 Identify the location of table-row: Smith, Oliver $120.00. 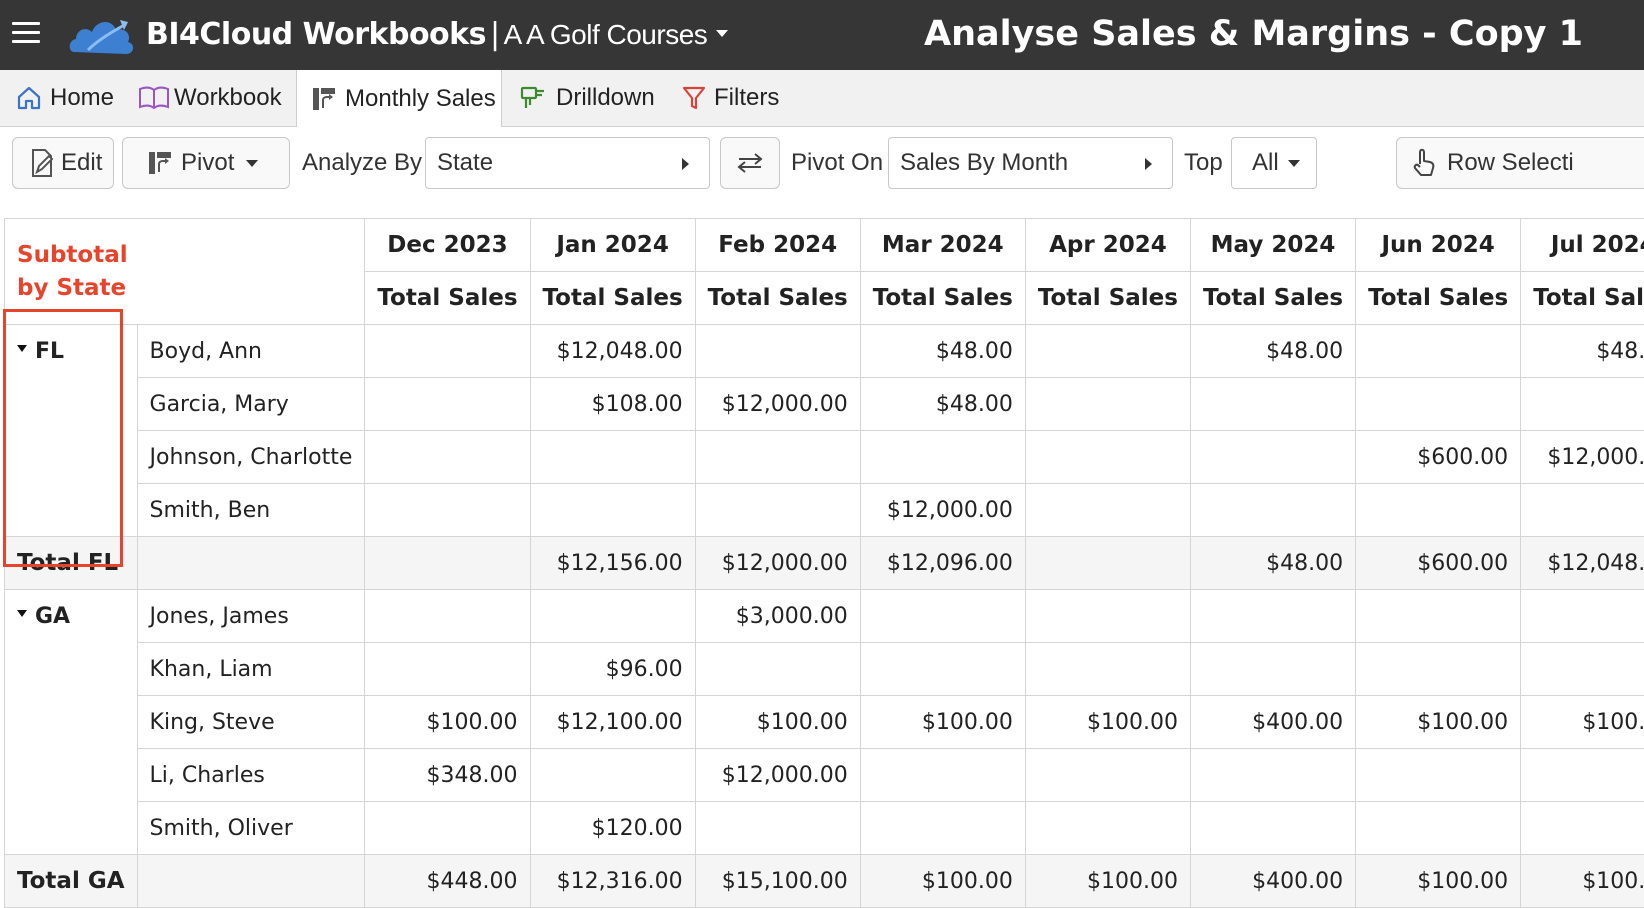
(824, 828).